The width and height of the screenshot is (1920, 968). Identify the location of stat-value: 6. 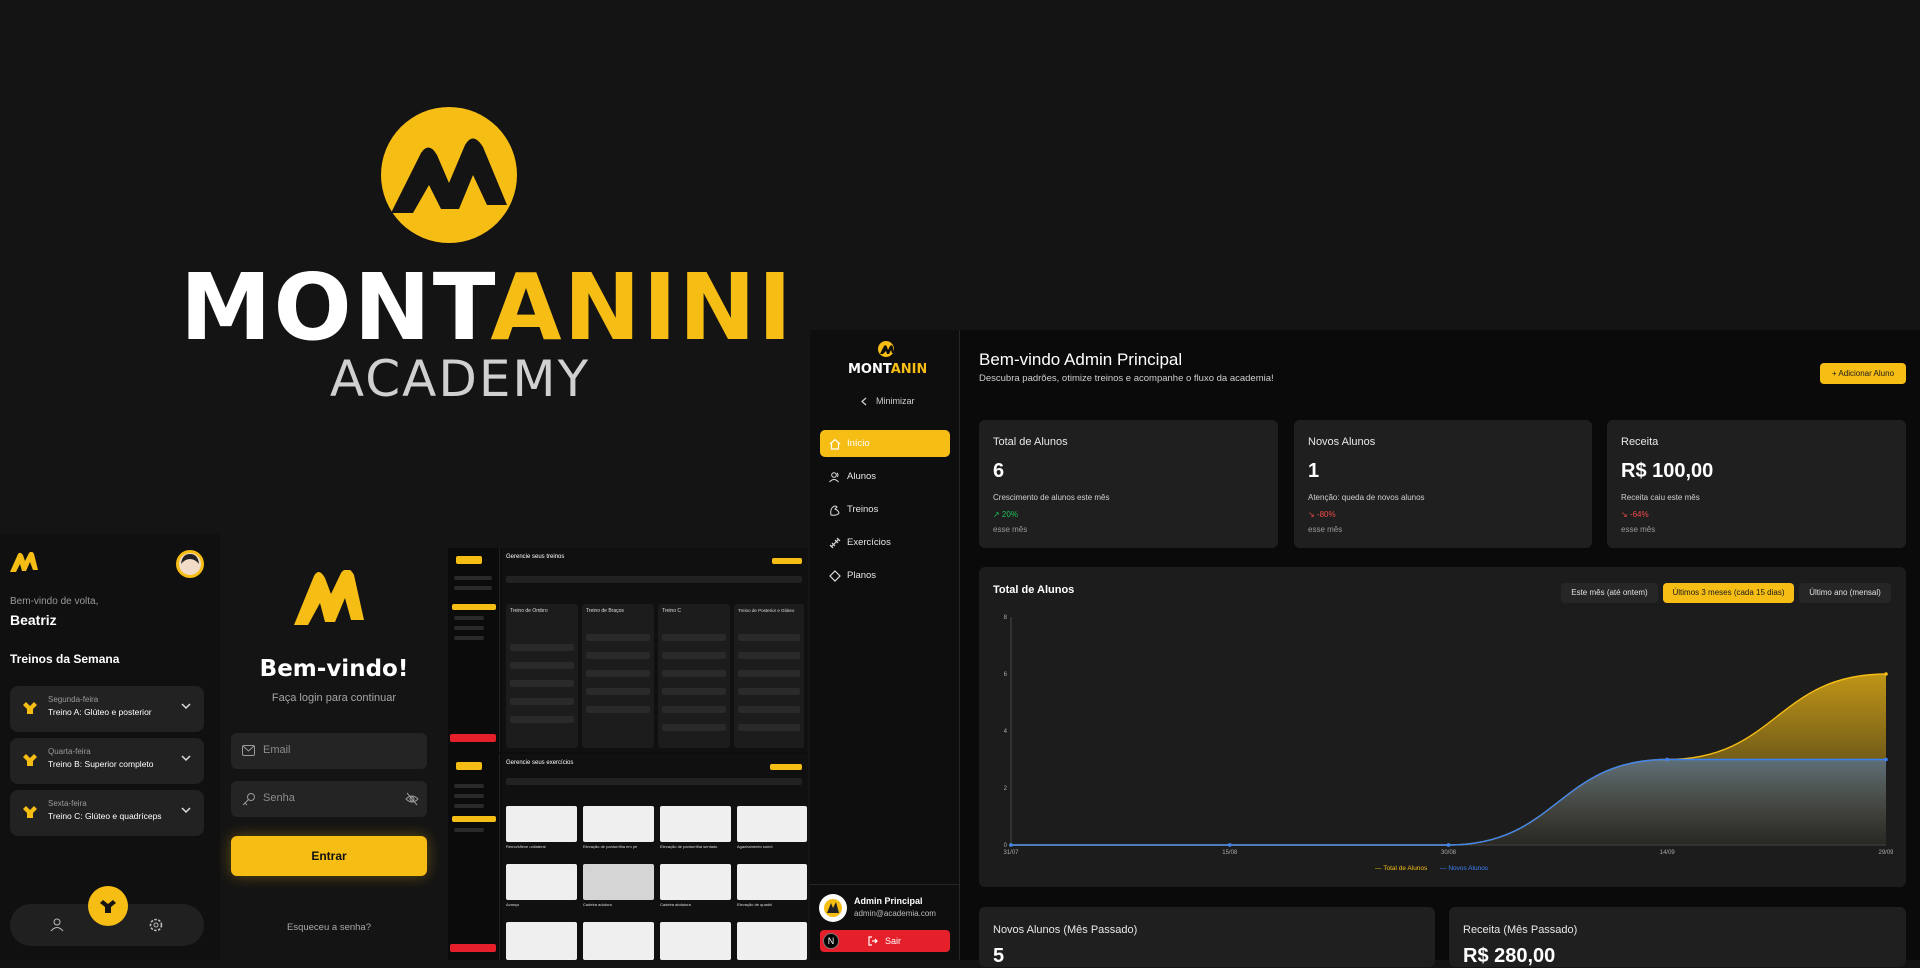
(999, 471).